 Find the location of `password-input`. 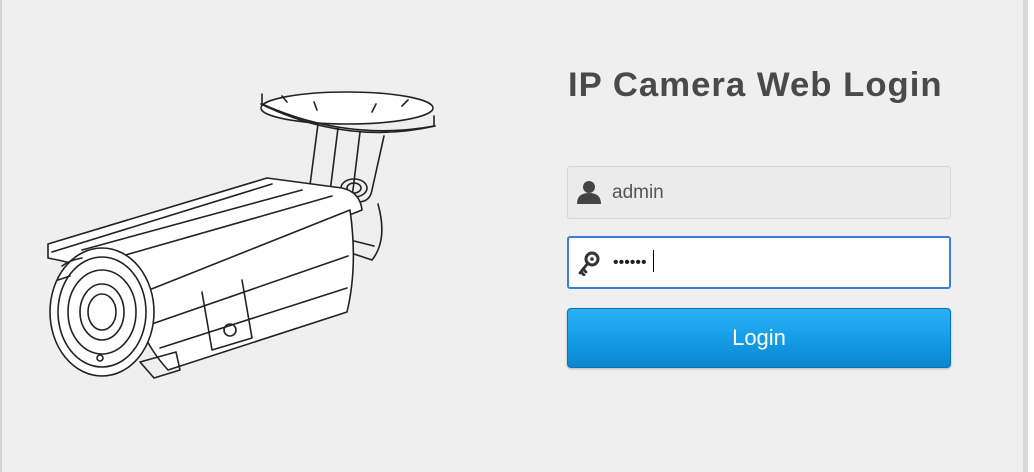

password-input is located at coordinates (773, 262).